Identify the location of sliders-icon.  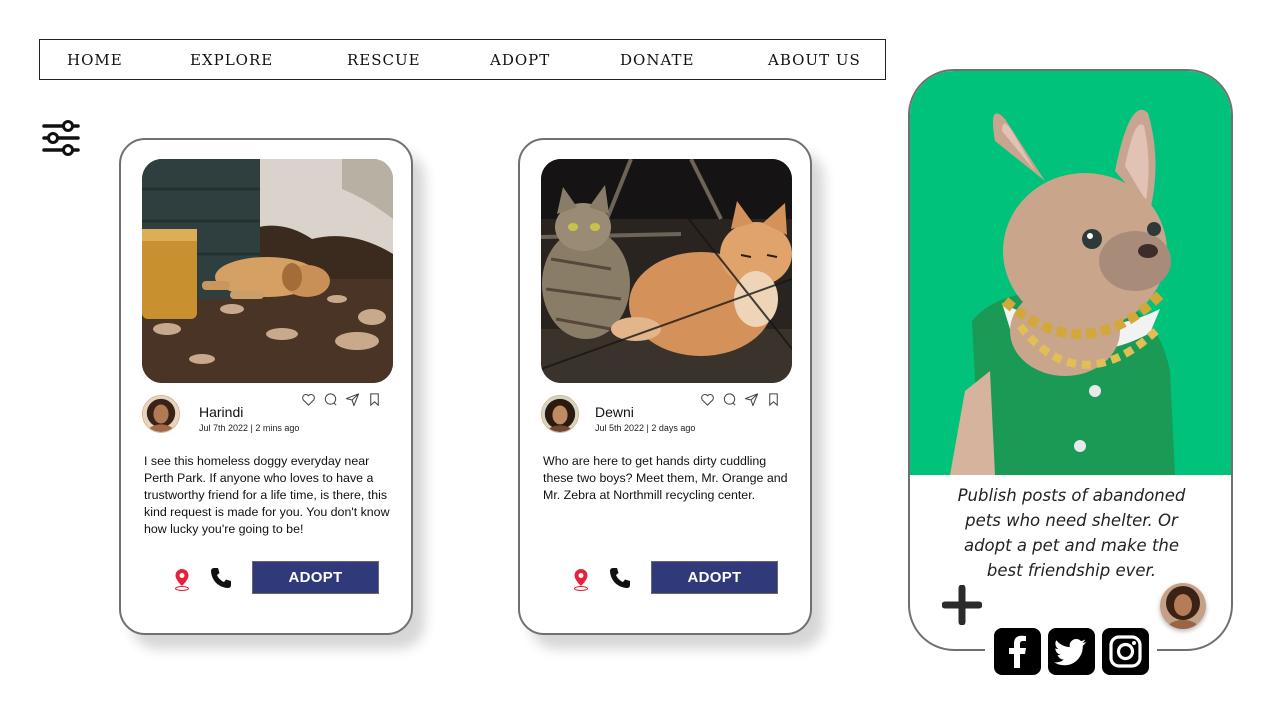
(61, 138).